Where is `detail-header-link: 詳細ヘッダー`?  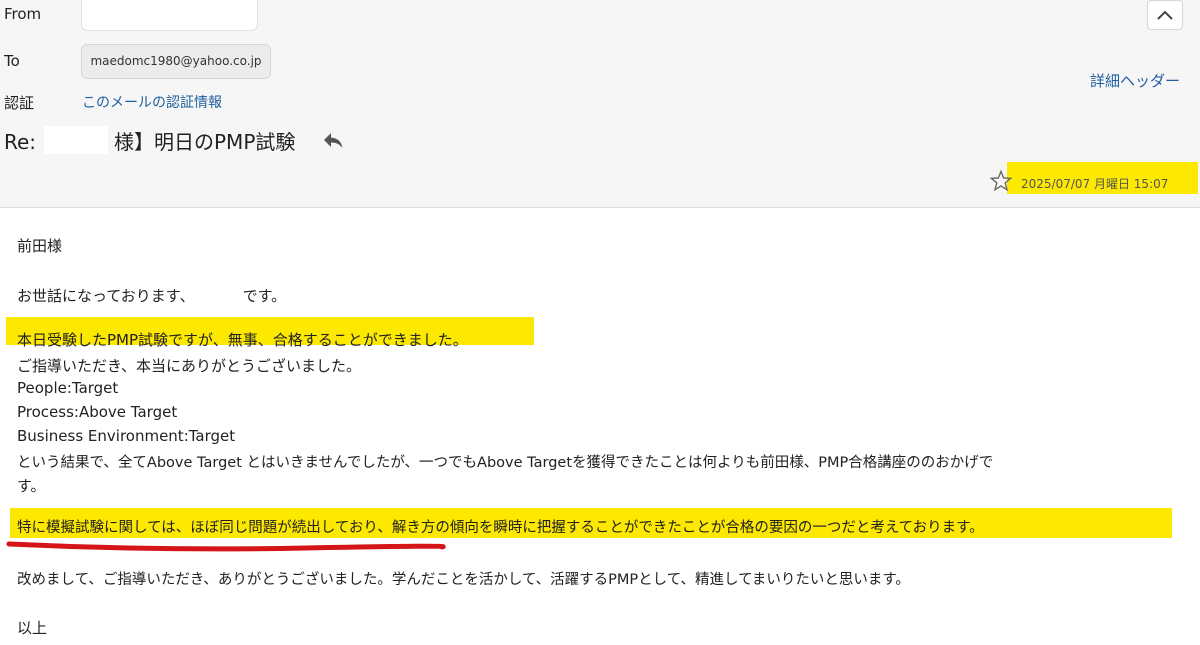 detail-header-link: 詳細ヘッダー is located at coordinates (1135, 80).